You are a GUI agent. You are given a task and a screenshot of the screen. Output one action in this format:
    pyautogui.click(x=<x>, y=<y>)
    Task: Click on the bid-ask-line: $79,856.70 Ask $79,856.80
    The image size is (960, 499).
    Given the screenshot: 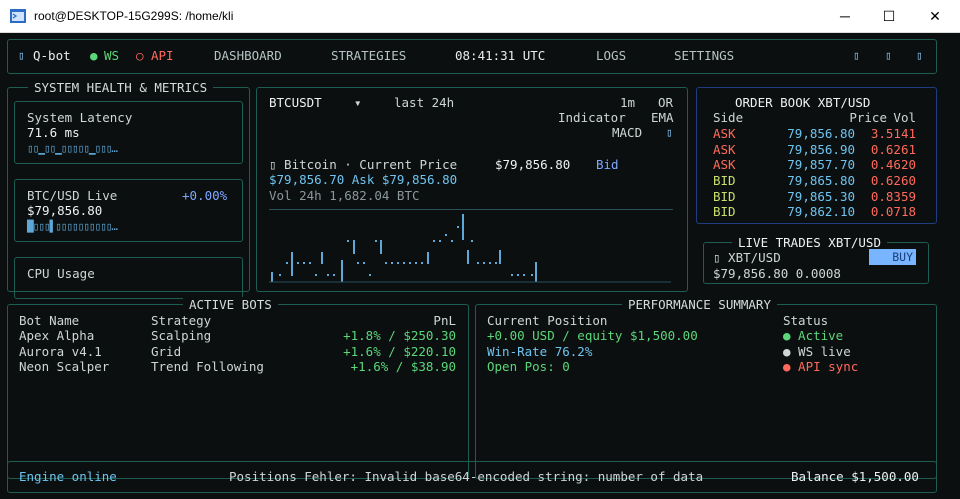 What is the action you would take?
    pyautogui.click(x=363, y=179)
    